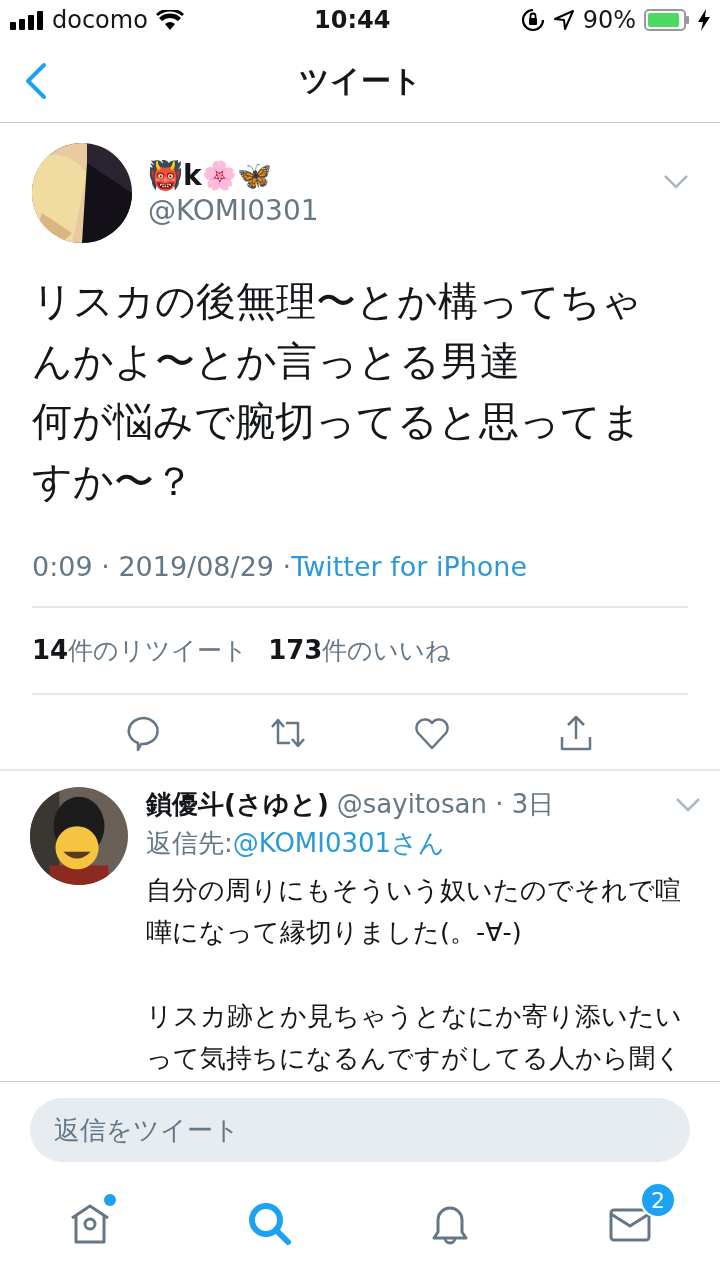 The image size is (720, 1280). I want to click on tab-button, so click(270, 1224).